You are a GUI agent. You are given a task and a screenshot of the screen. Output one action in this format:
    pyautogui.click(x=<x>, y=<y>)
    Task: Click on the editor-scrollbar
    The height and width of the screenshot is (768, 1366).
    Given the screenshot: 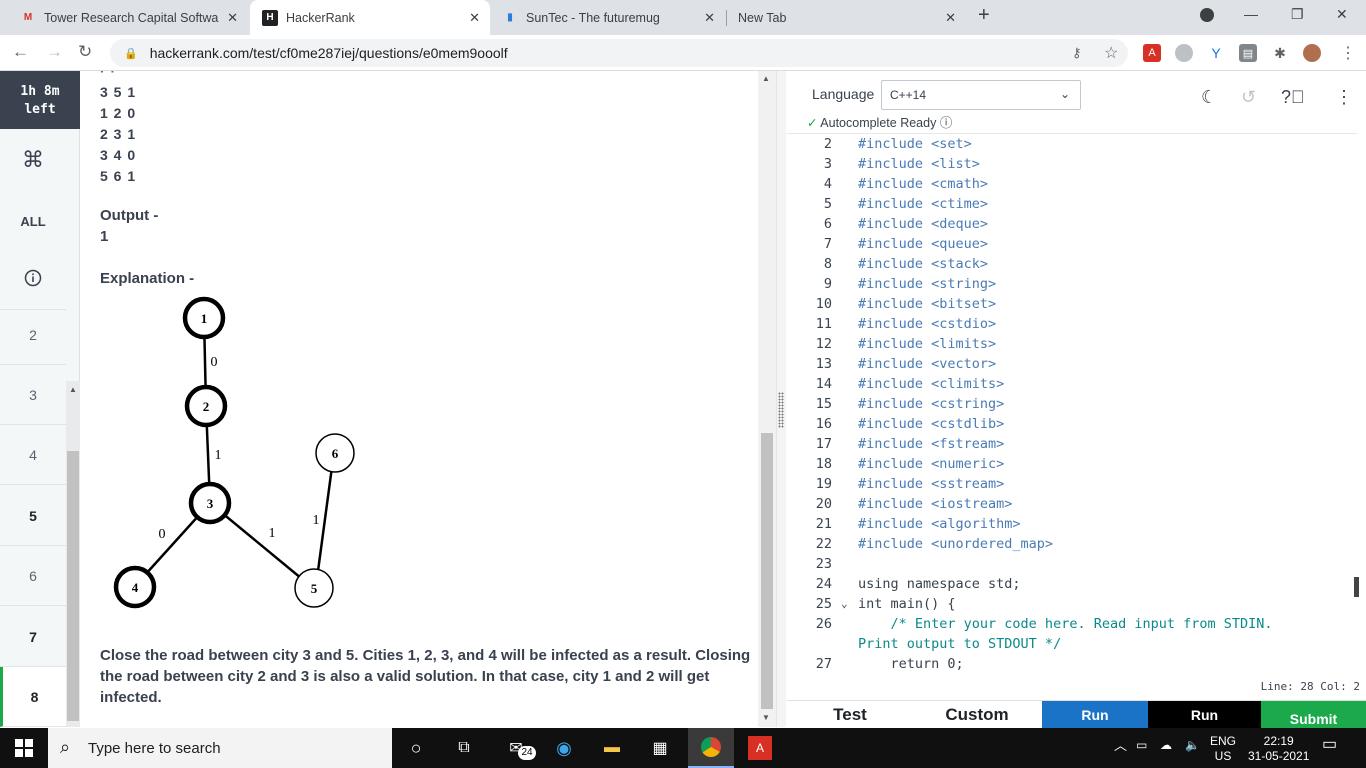 What is the action you would take?
    pyautogui.click(x=1356, y=587)
    